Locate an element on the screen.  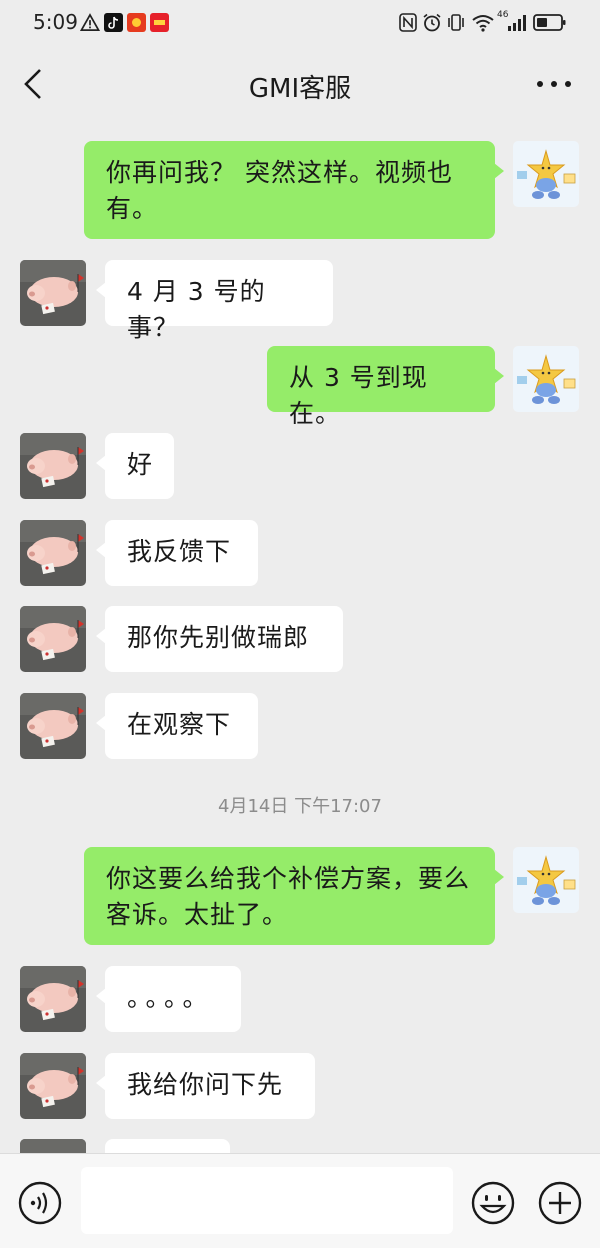
status-time: 5:09 is located at coordinates (55, 22).